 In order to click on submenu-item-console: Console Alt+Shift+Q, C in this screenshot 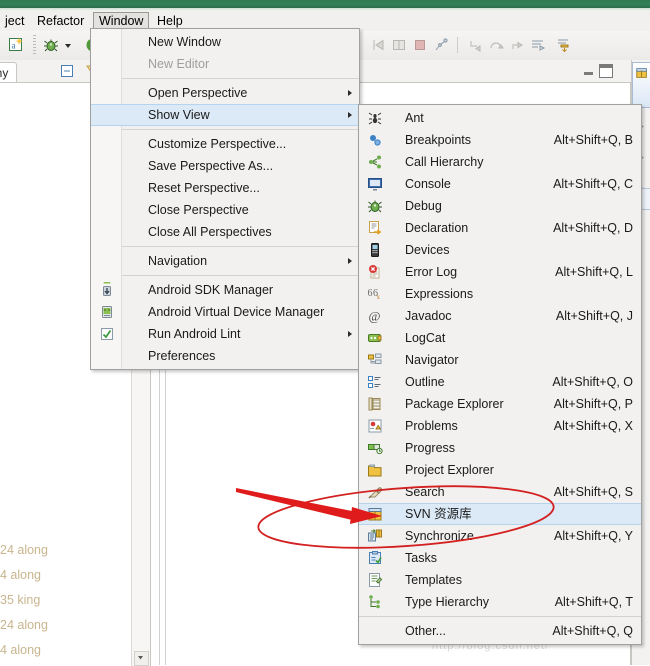, I will do `click(500, 184)`.